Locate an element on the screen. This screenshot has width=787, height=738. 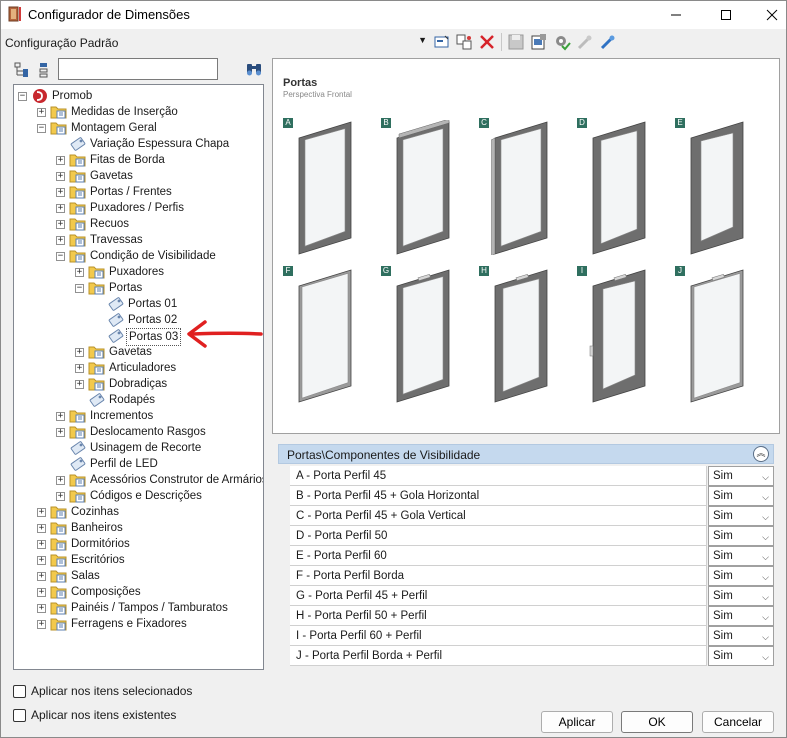
cancel-button: Cancelar is located at coordinates (738, 722).